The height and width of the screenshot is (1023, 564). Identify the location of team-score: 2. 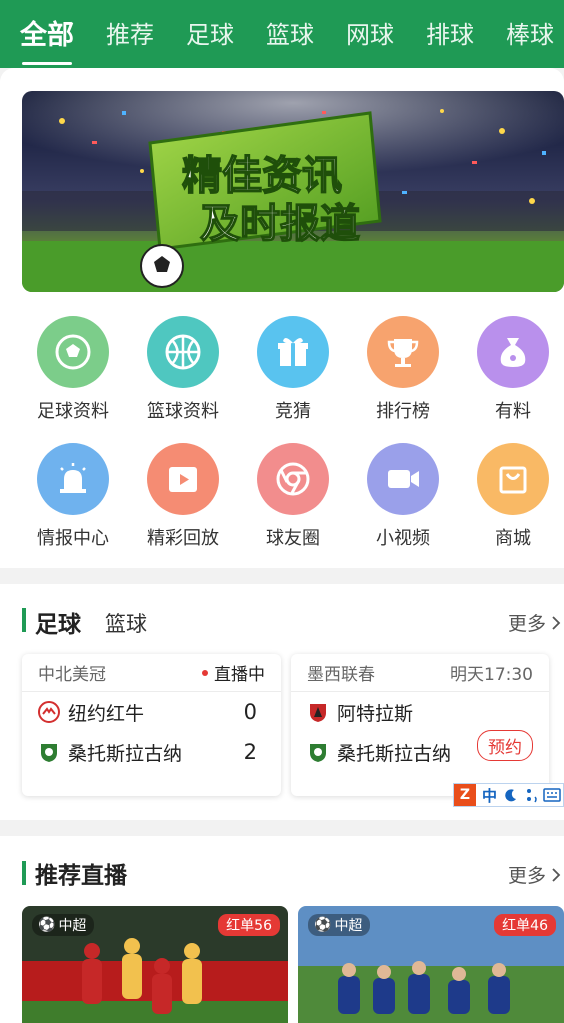
(250, 752).